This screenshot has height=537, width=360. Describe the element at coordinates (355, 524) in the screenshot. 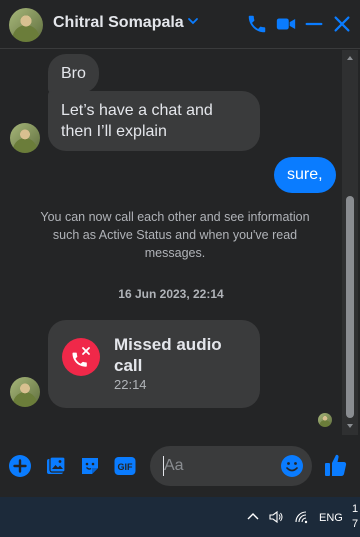

I see `clock-line: 7` at that location.